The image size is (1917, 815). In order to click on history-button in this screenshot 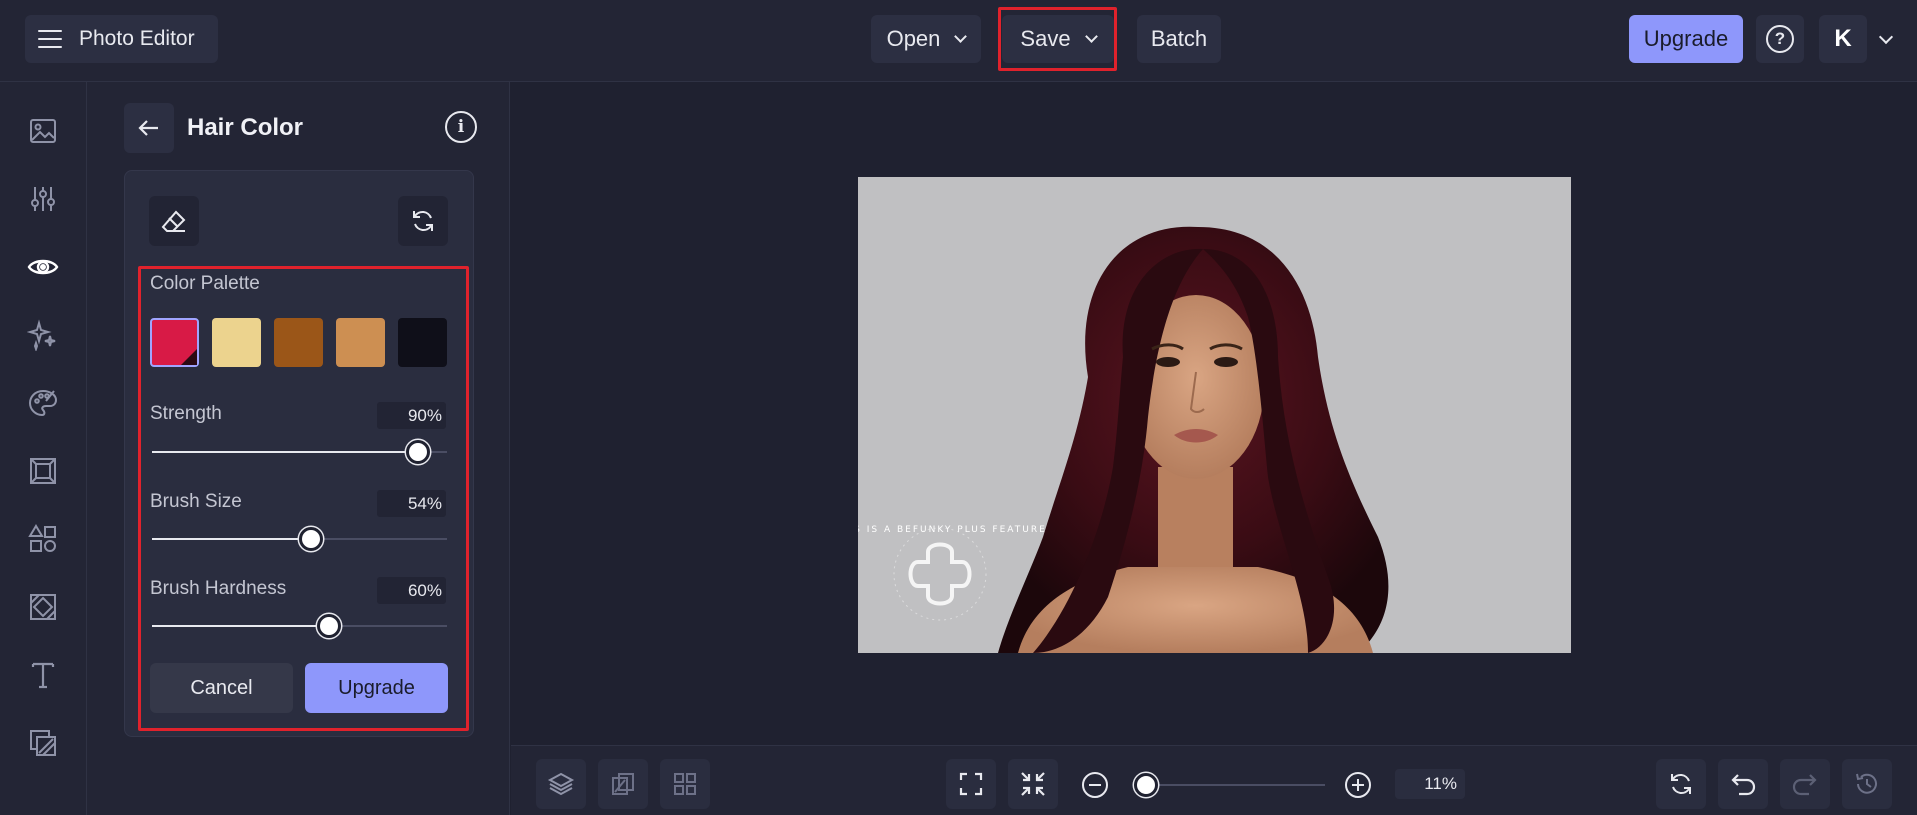, I will do `click(1867, 784)`.